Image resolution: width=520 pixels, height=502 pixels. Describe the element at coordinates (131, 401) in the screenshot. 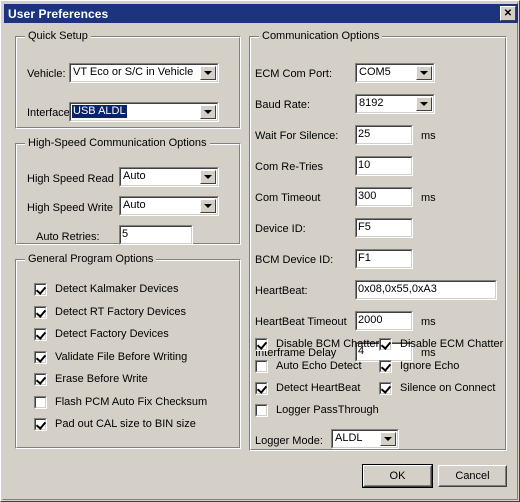

I see `checkbox-label: Flash PCM Auto Fix Checksum` at that location.